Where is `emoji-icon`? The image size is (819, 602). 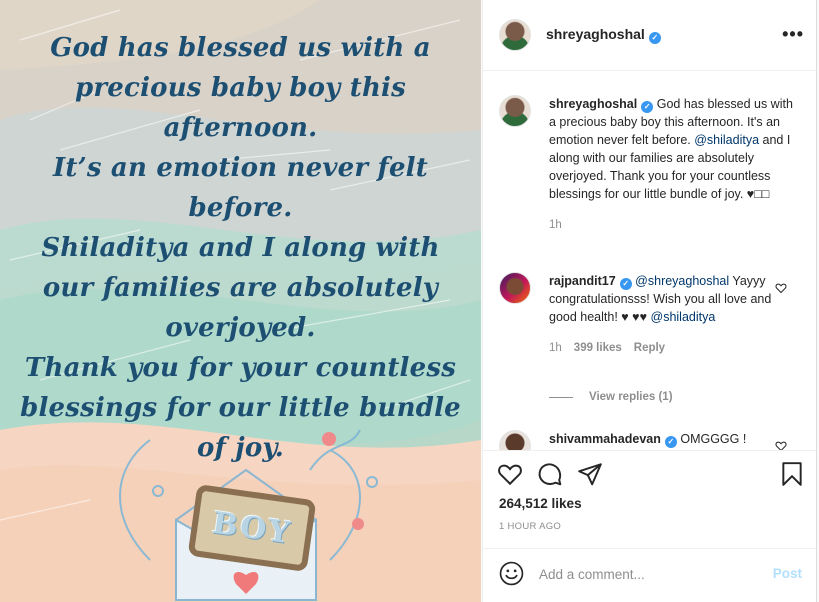
emoji-icon is located at coordinates (511, 573).